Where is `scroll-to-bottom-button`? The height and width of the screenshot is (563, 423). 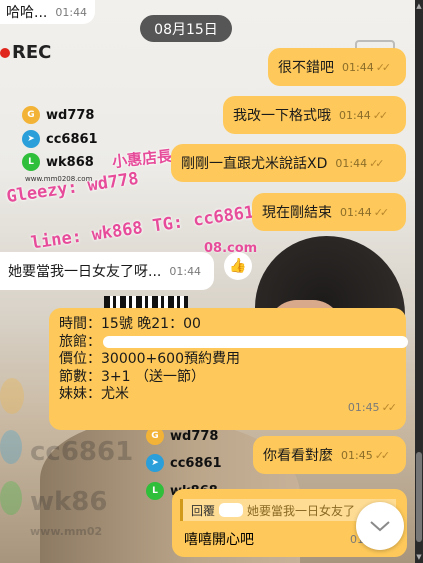
scroll-to-bottom-button is located at coordinates (380, 526).